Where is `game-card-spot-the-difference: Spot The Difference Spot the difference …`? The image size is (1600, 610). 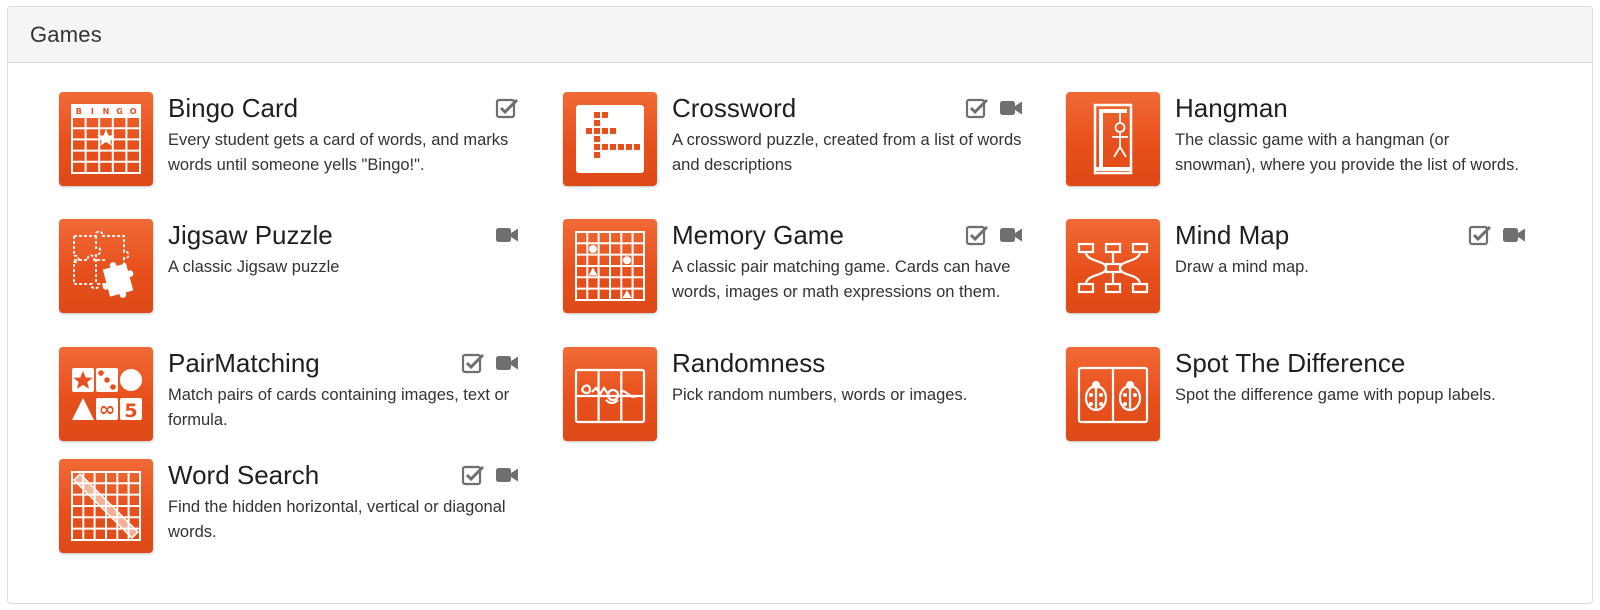
game-card-spot-the-difference: Spot The Difference Spot the difference … is located at coordinates (1296, 394).